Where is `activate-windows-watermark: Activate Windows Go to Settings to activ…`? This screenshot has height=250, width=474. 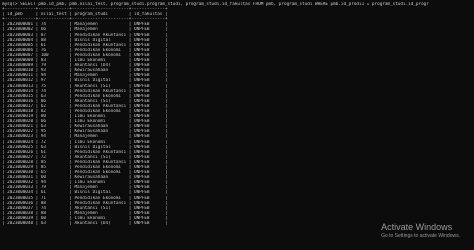 activate-windows-watermark: Activate Windows Go to Settings to activ… is located at coordinates (420, 231).